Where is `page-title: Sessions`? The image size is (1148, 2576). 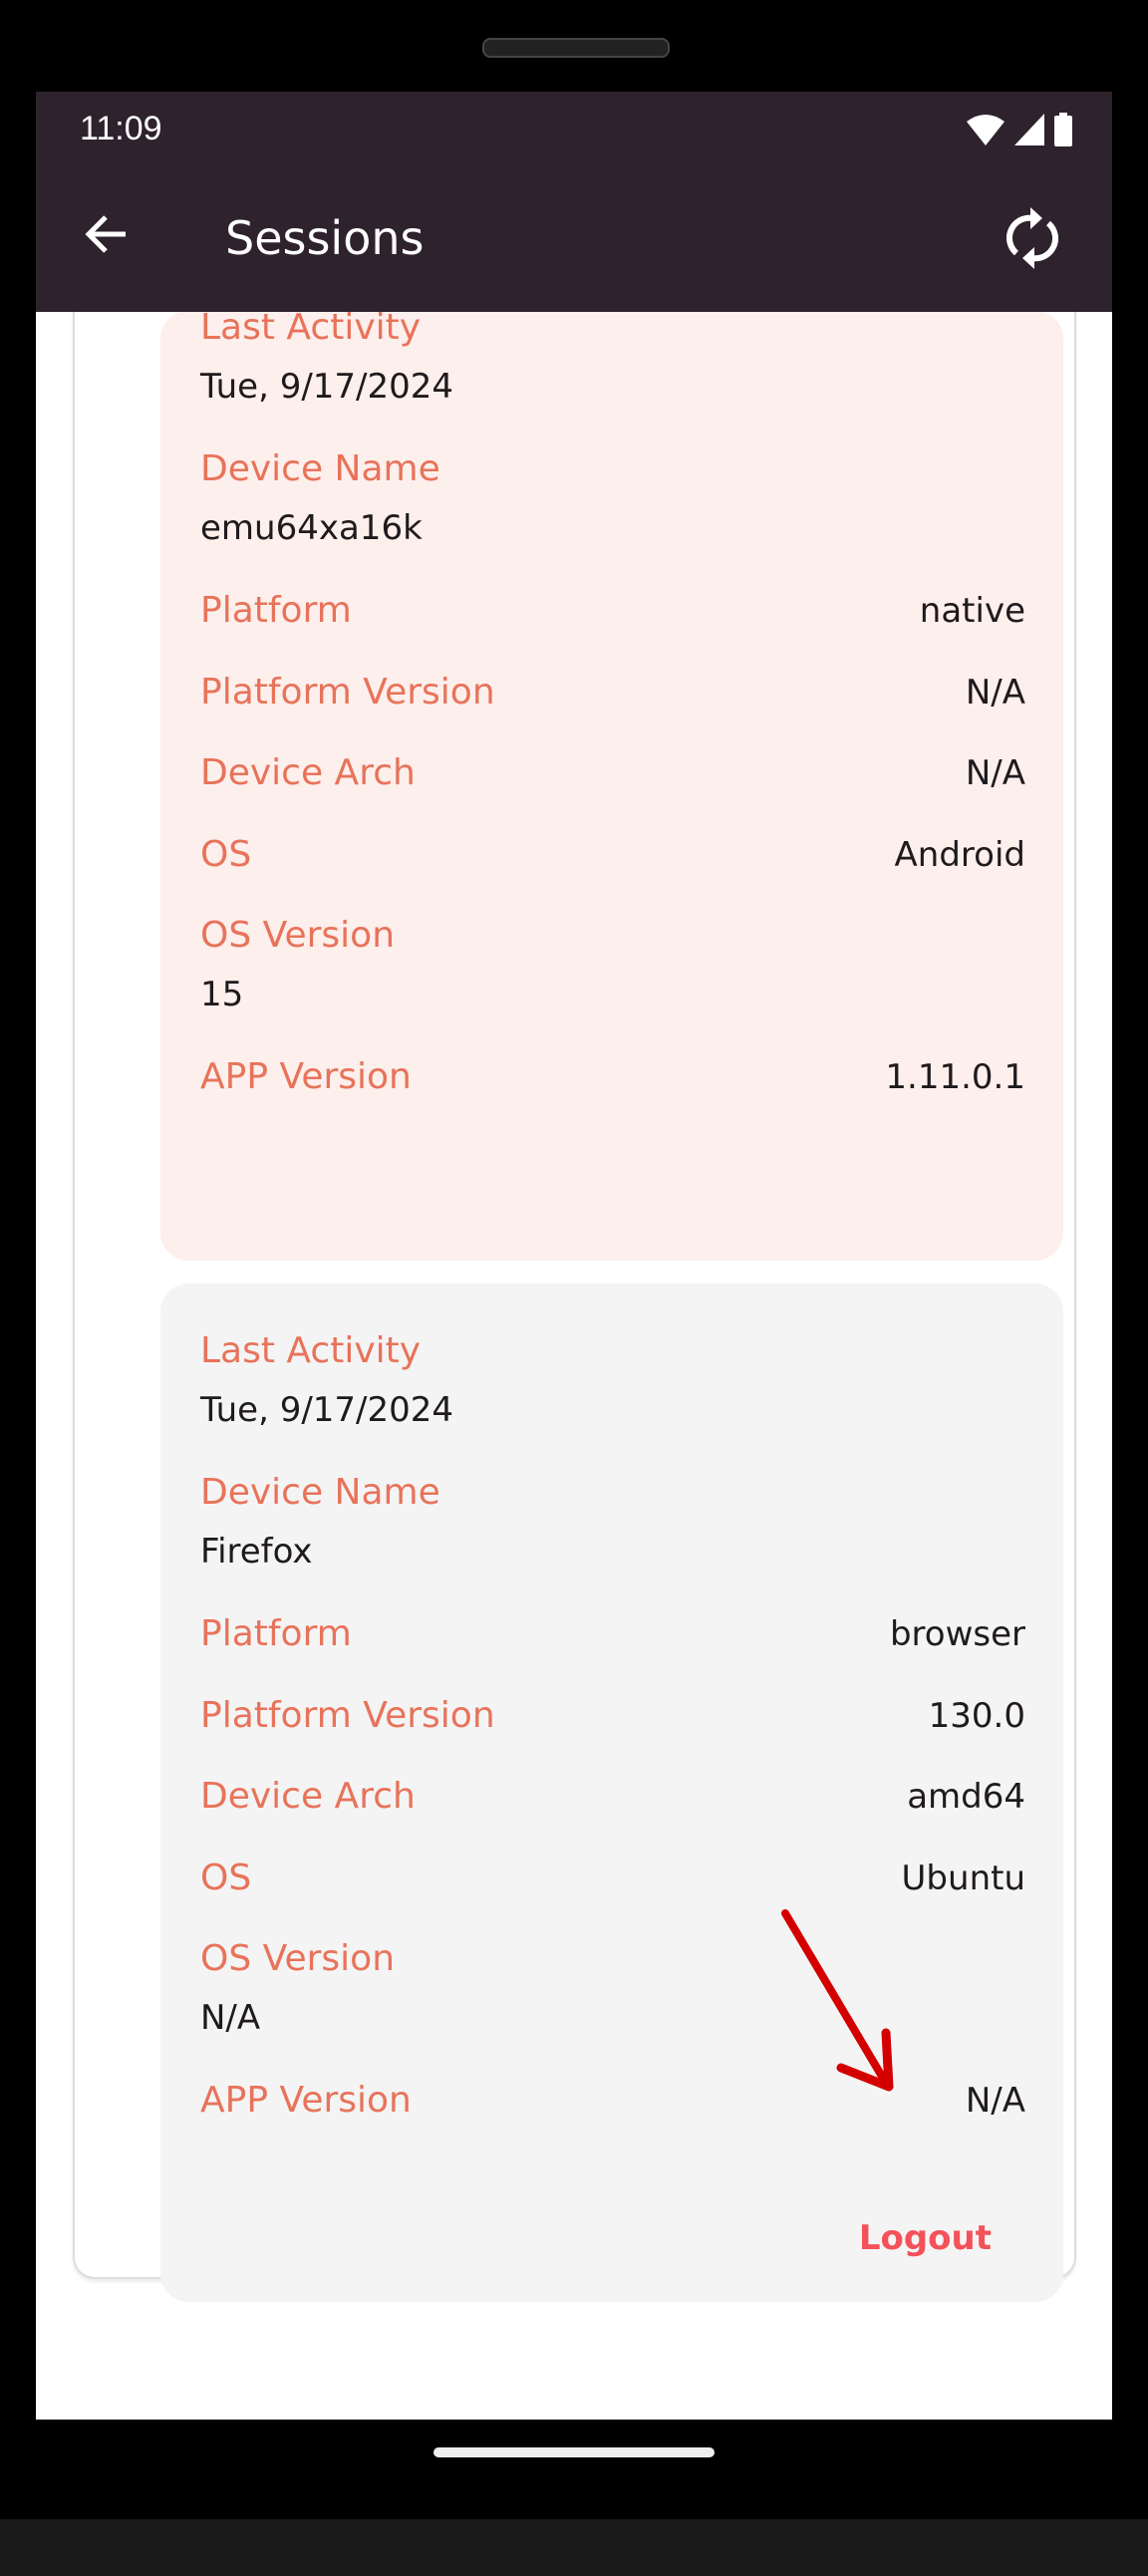
page-title: Sessions is located at coordinates (325, 238).